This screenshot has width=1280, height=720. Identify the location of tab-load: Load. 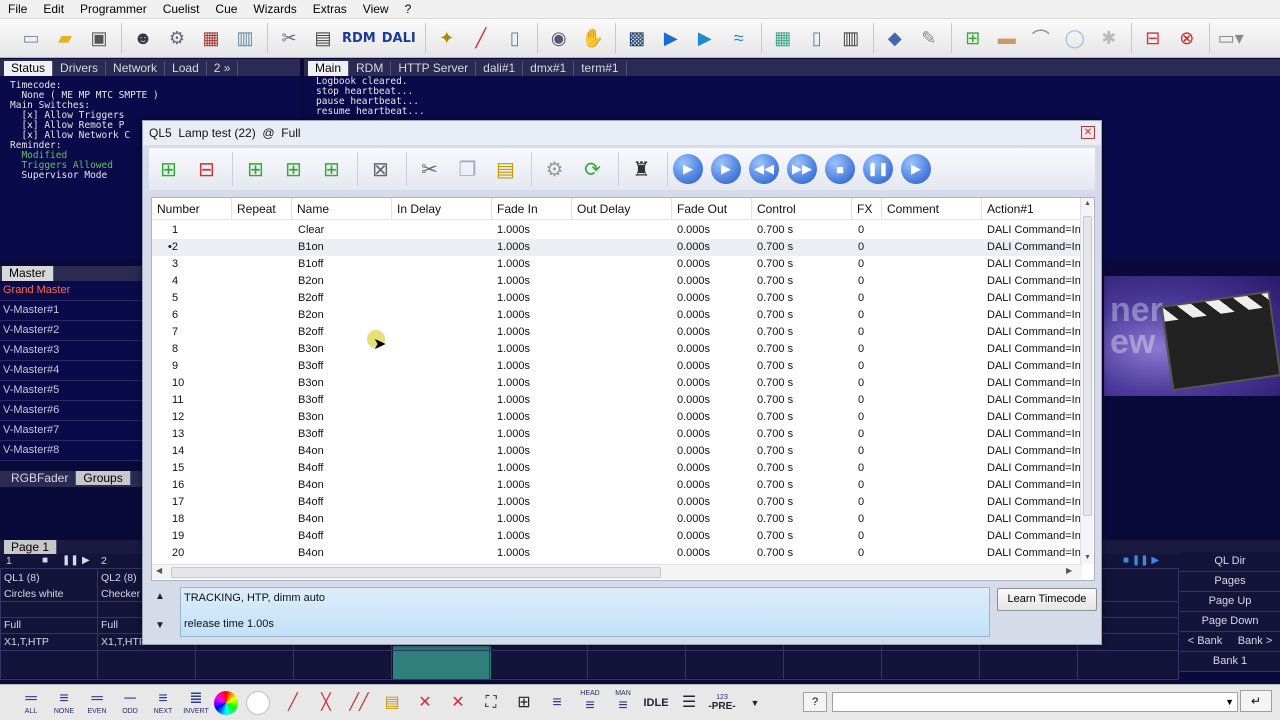
(186, 68).